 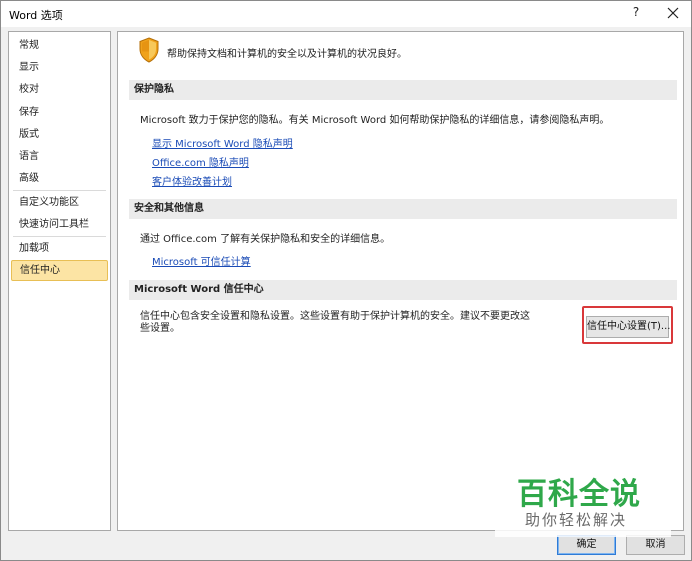 I want to click on sidebar-item-trust-center: 信任中心, so click(x=59, y=270).